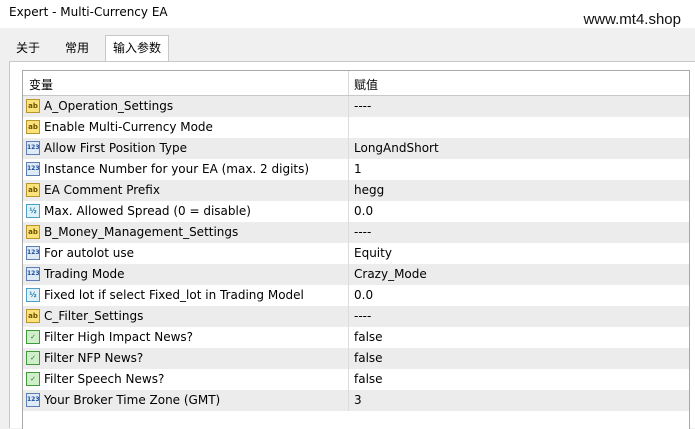 The image size is (695, 429). I want to click on parameter-value: 1, so click(358, 169).